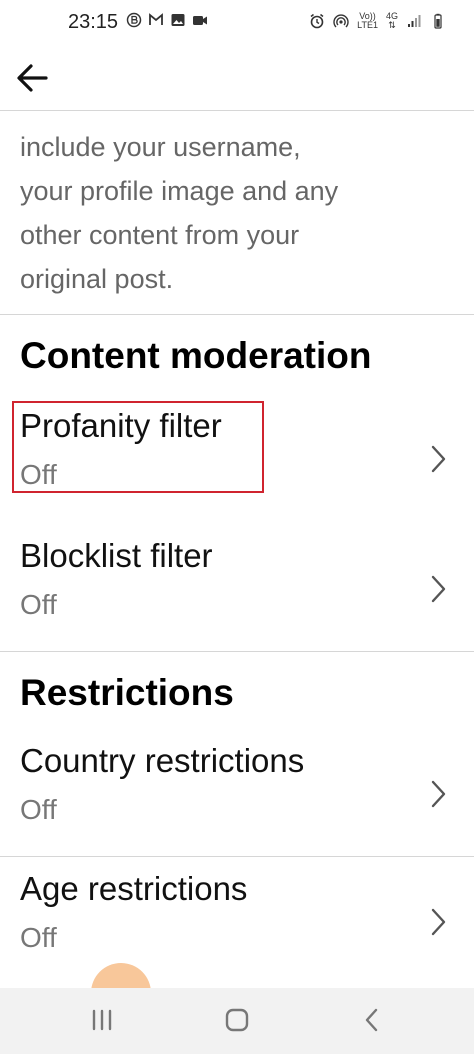 The height and width of the screenshot is (1054, 474). What do you see at coordinates (116, 555) in the screenshot?
I see `blocklist-filter-label: Blocklist filter` at bounding box center [116, 555].